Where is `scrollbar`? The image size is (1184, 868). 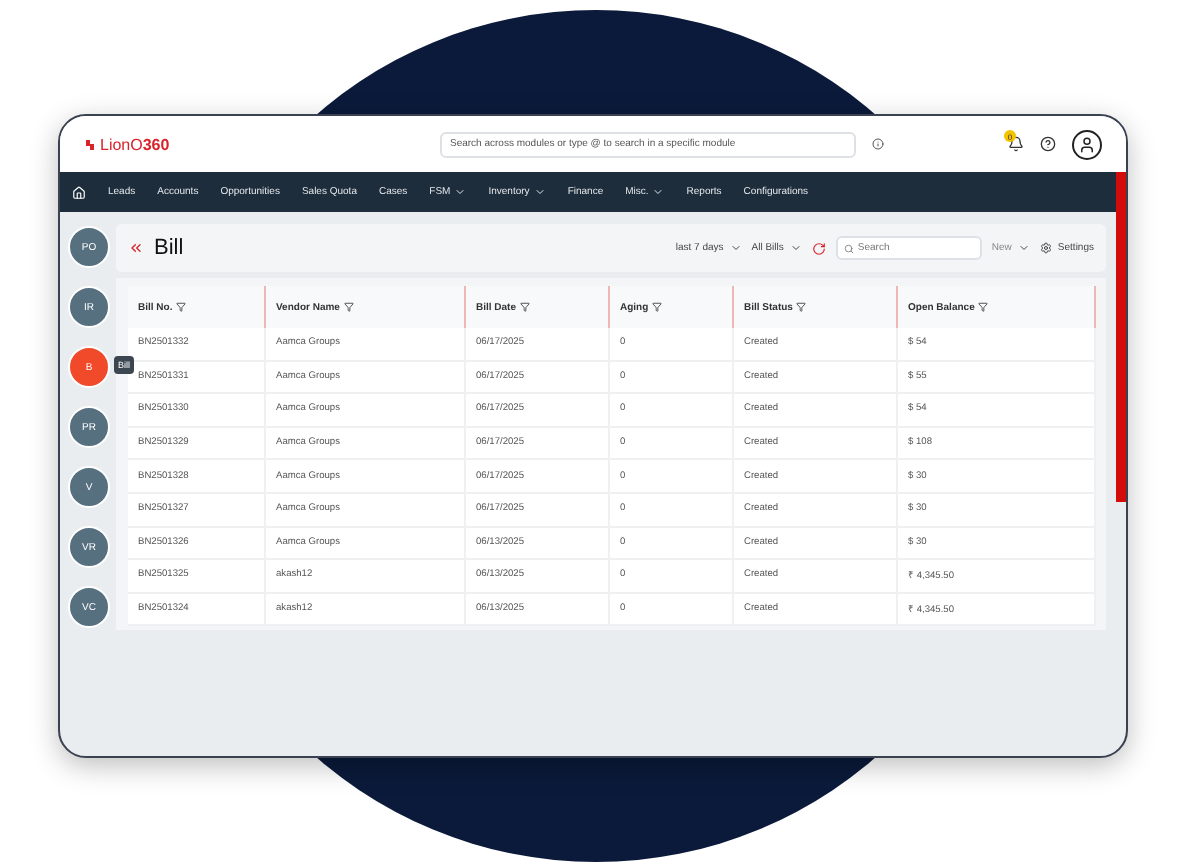
scrollbar is located at coordinates (1121, 337).